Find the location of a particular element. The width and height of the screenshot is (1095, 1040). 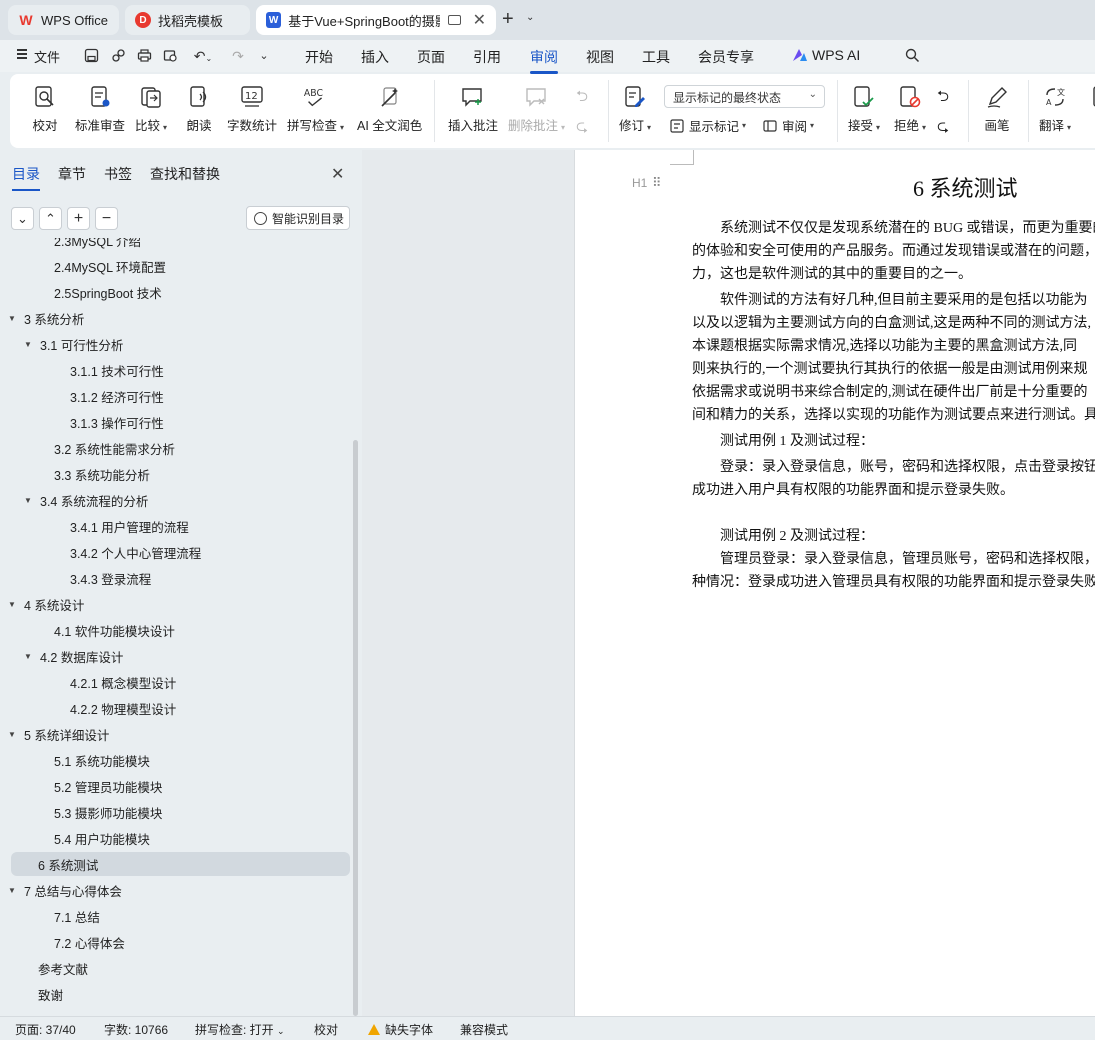

undo-icon: ↶⌄ is located at coordinates (203, 56).